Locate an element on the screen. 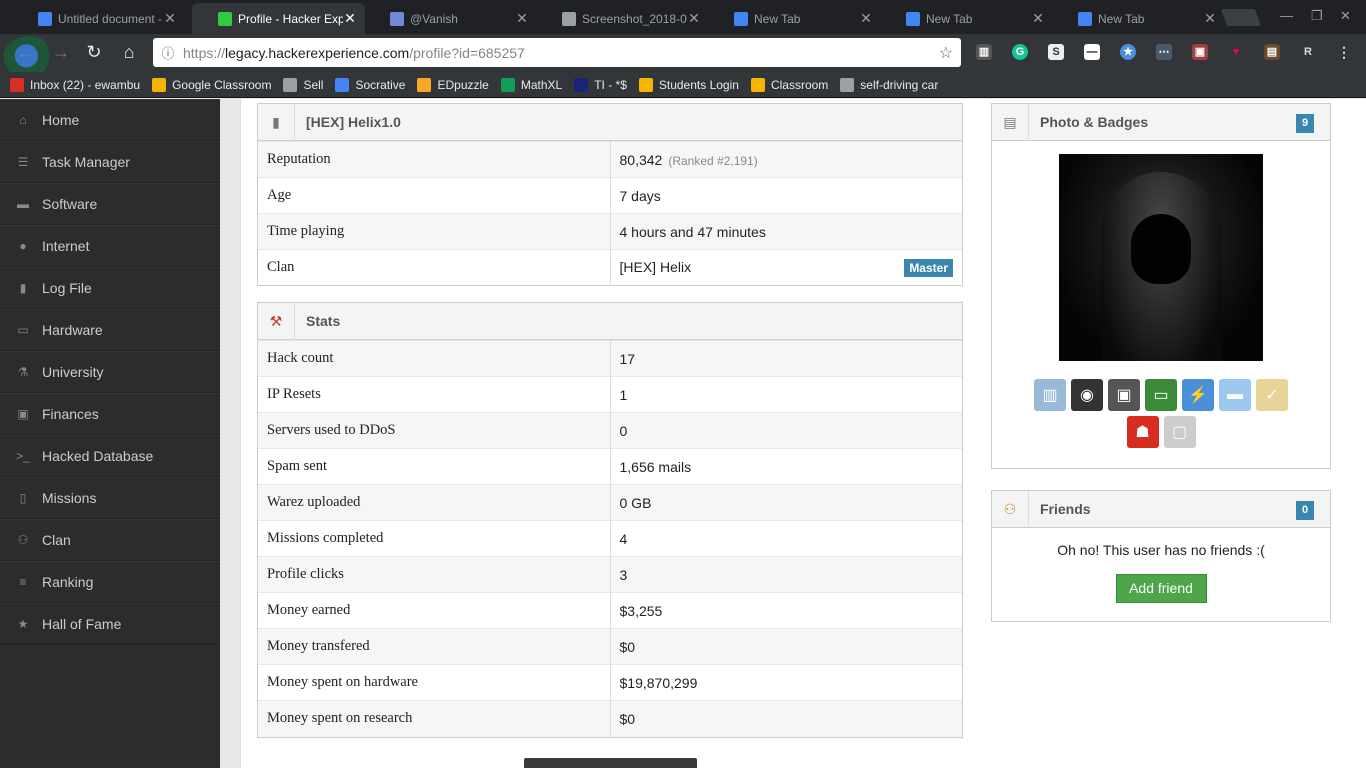  sidebar-item-label: Finances is located at coordinates (70, 414).